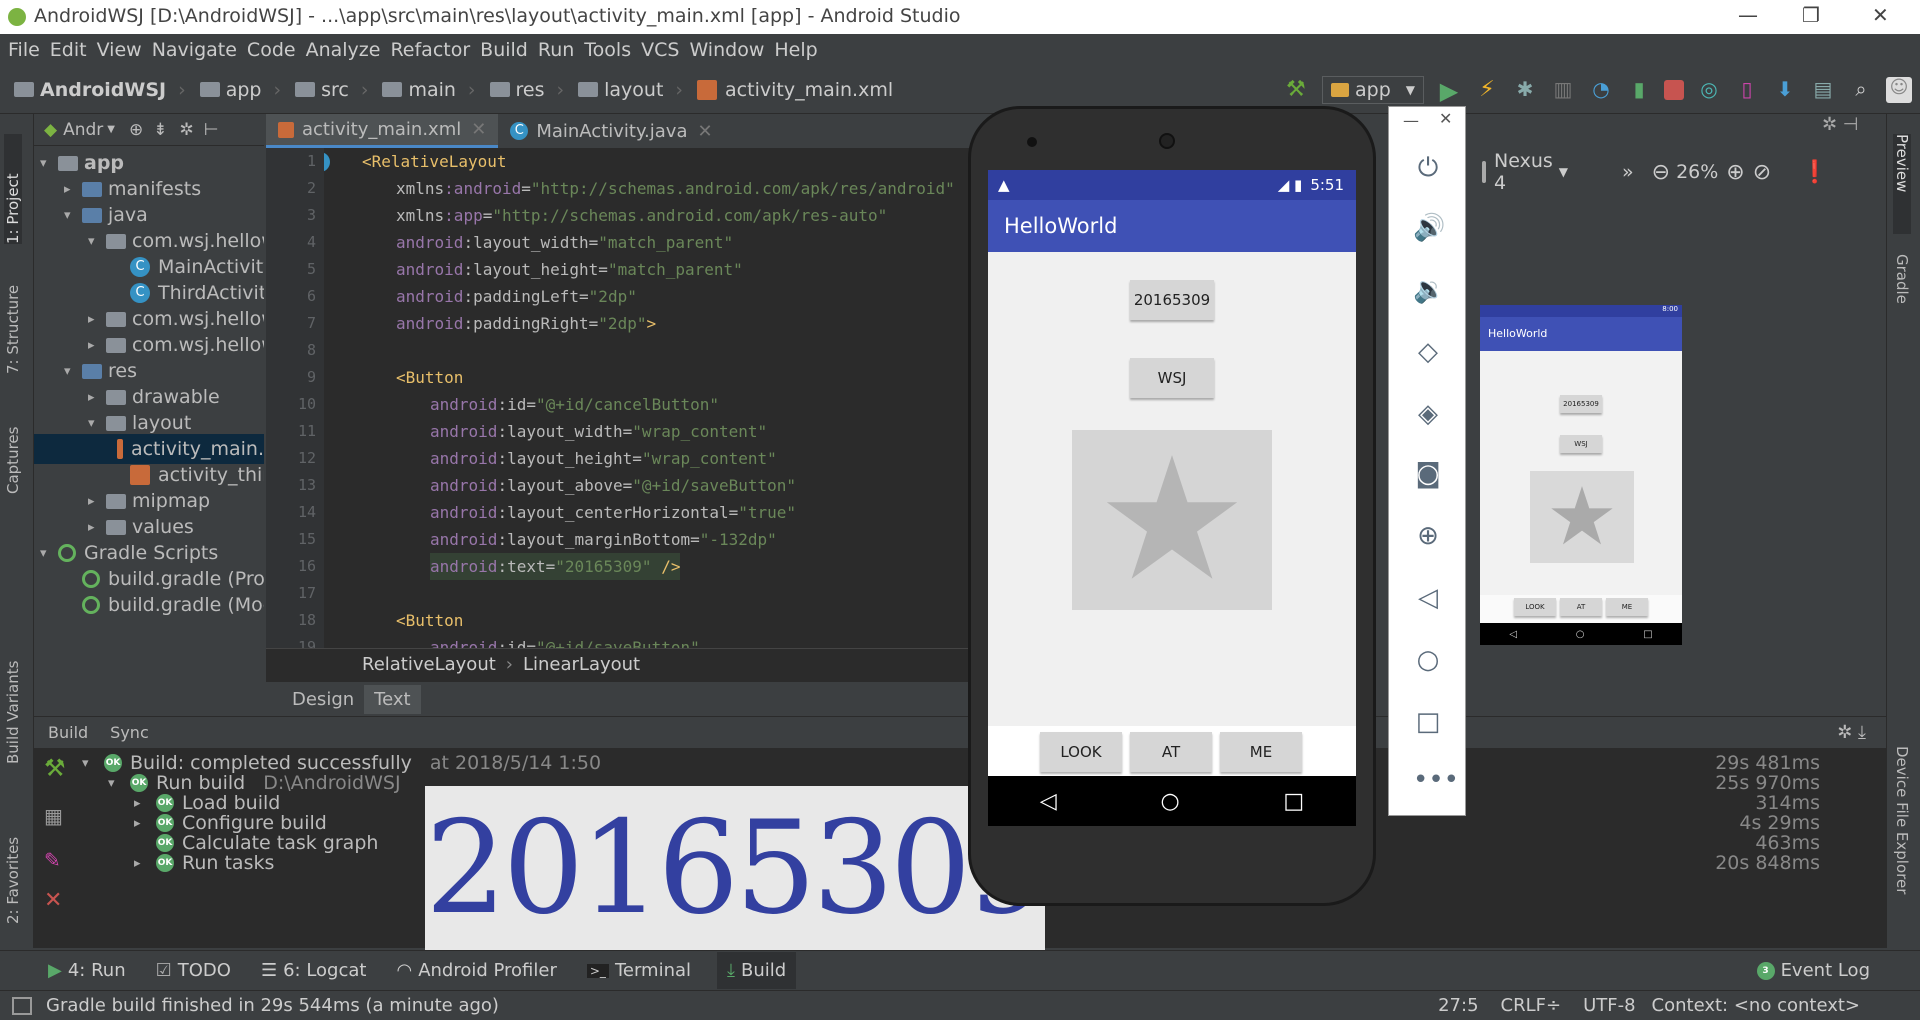 Image resolution: width=1920 pixels, height=1020 pixels. Describe the element at coordinates (136, 130) in the screenshot. I see `scroll-from-source-icon: ⊕` at that location.